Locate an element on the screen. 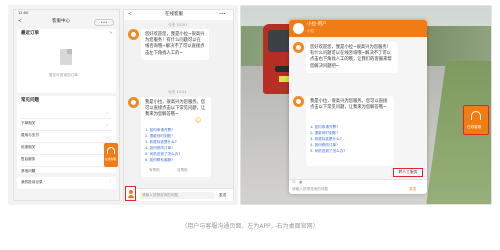 The height and width of the screenshot is (250, 500). empty-orders-text: 暂无可咨询的订单 is located at coordinates (63, 75).